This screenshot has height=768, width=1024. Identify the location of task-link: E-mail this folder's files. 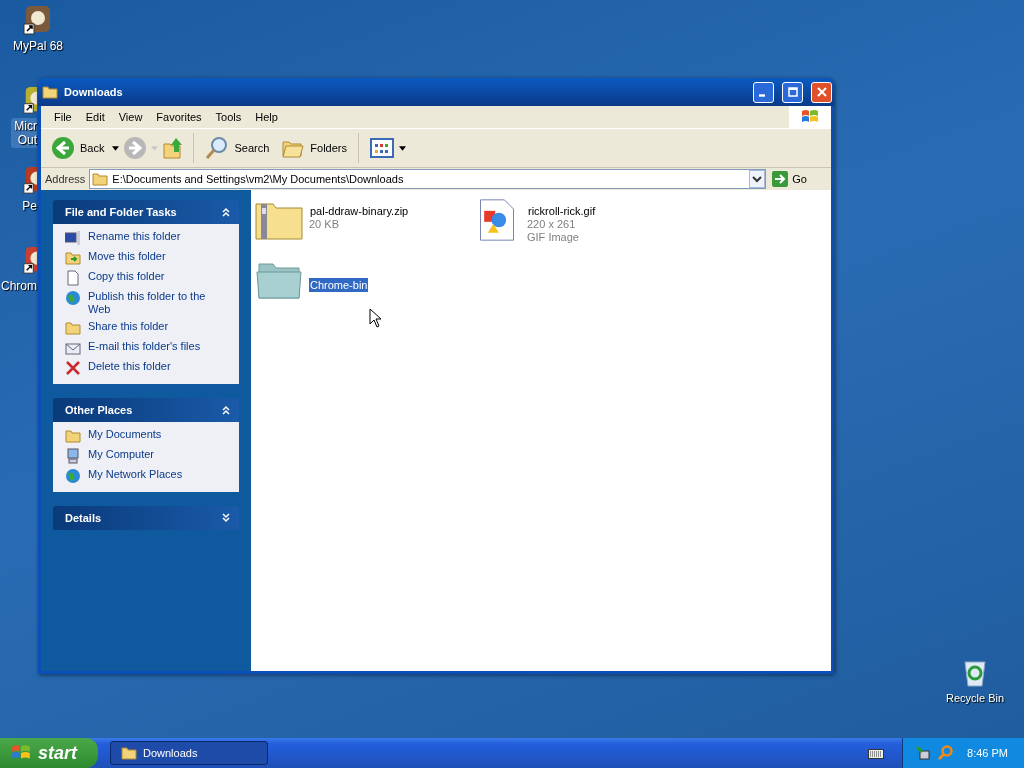
(144, 346).